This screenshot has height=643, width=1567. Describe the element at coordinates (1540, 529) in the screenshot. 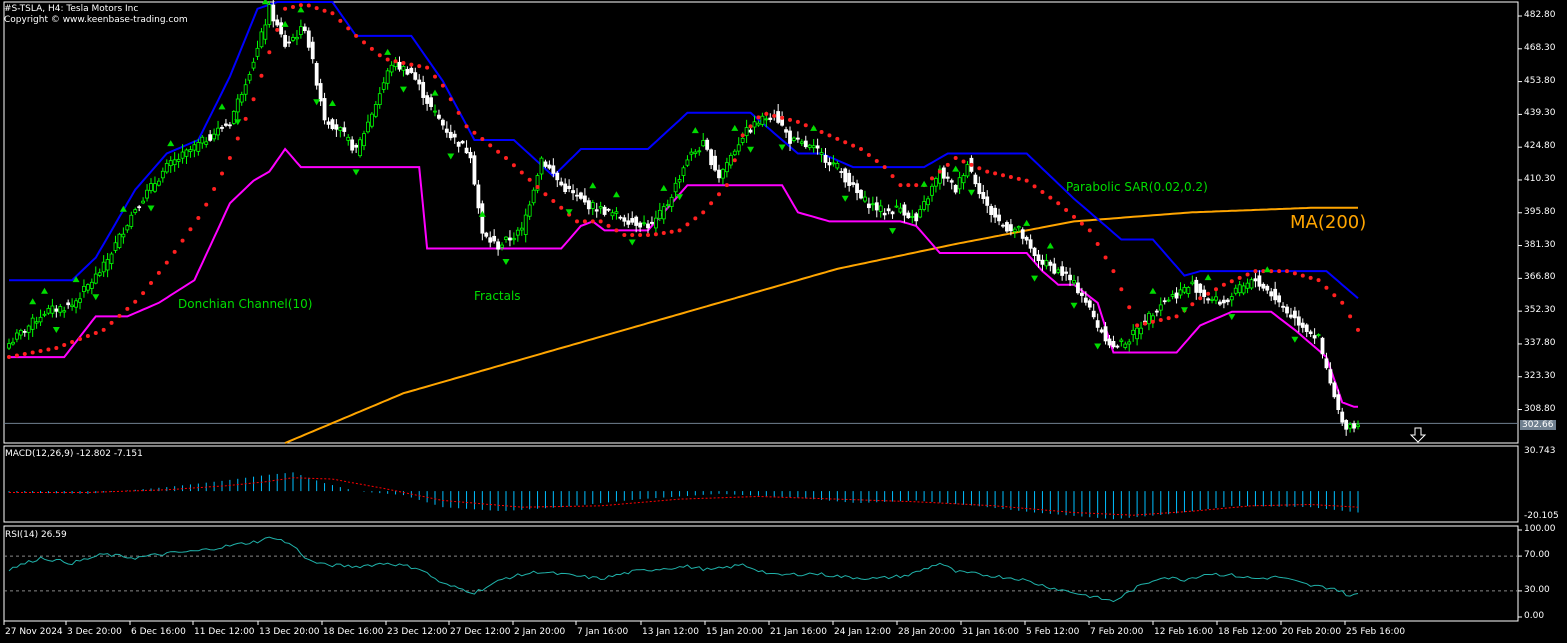

I see `rsi-tick-label: 100.00` at that location.